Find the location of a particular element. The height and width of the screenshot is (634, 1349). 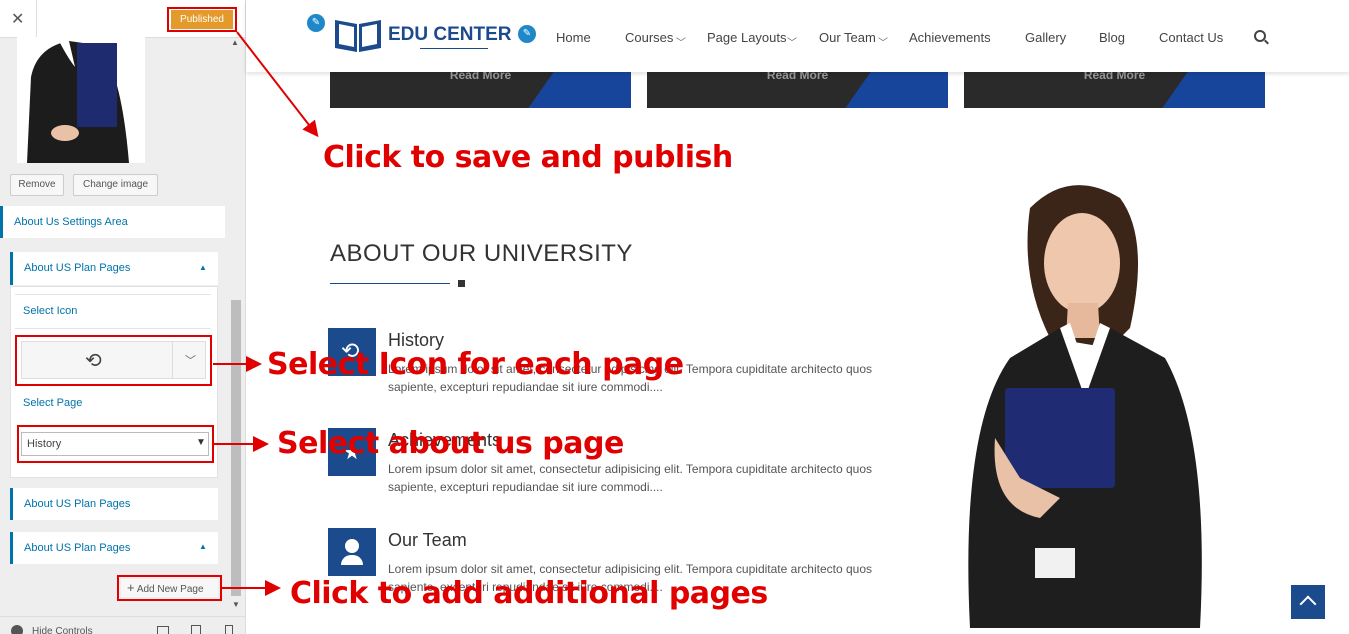

chevron-up-icon is located at coordinates (1308, 604).